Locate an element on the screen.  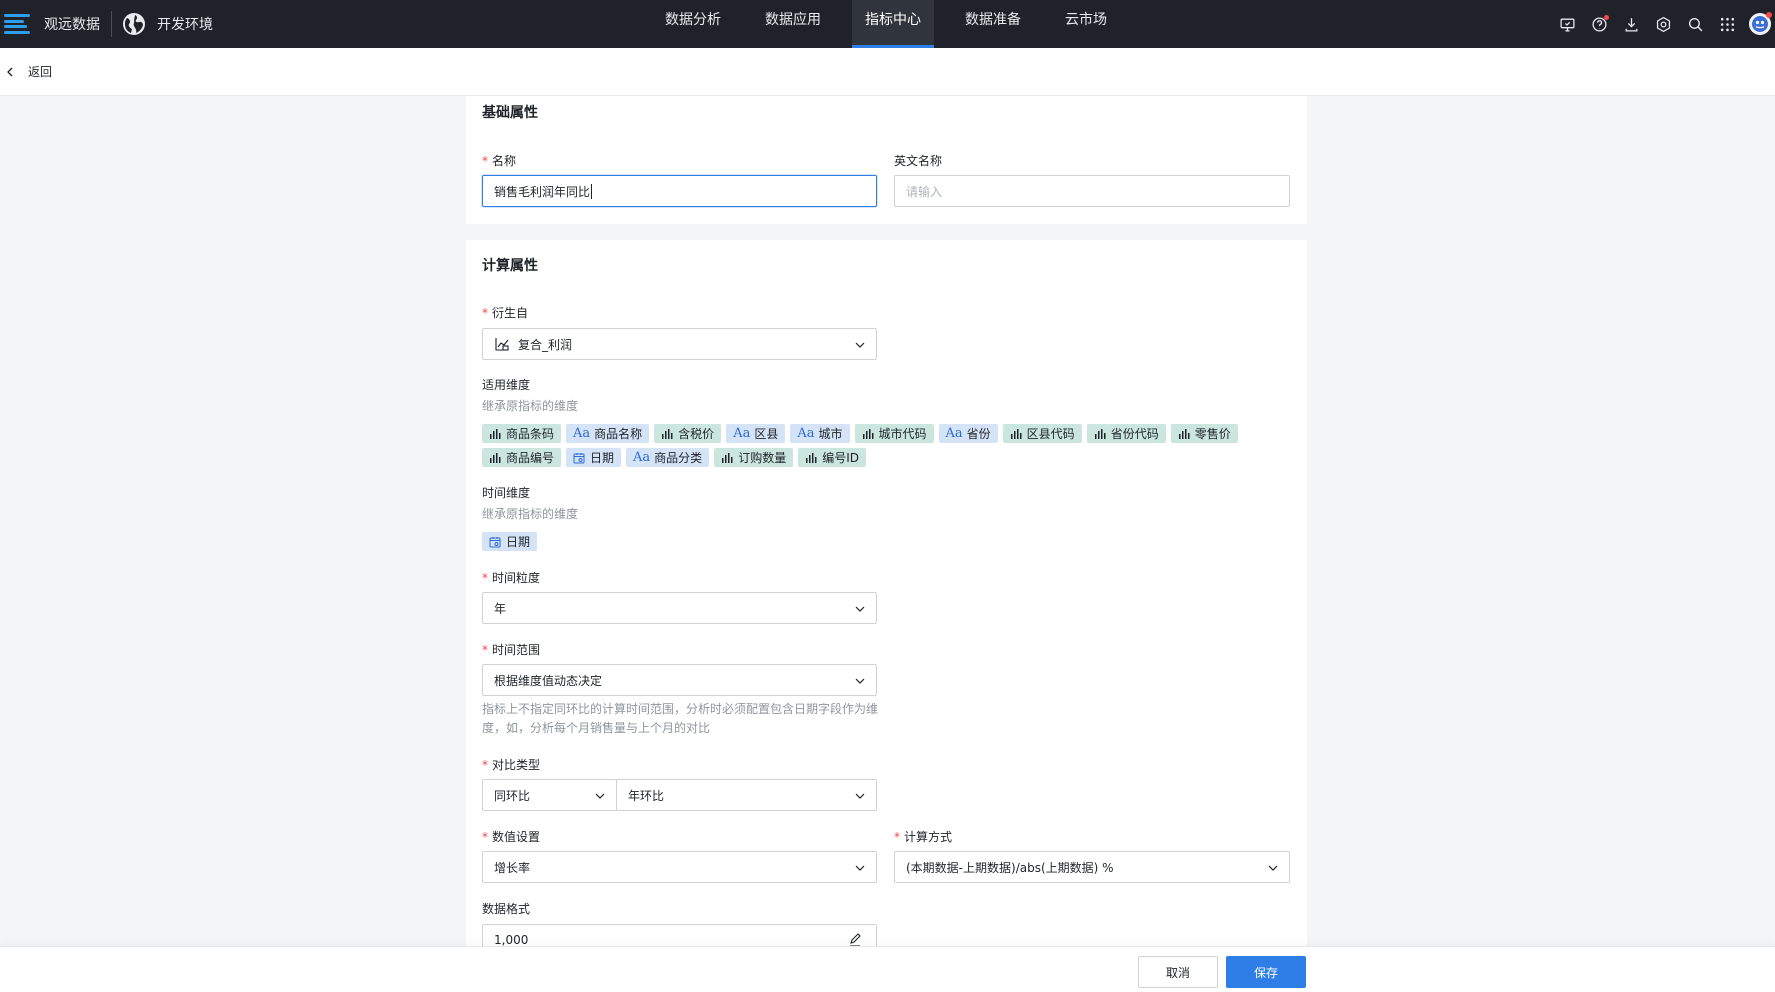
download-button is located at coordinates (1631, 24).